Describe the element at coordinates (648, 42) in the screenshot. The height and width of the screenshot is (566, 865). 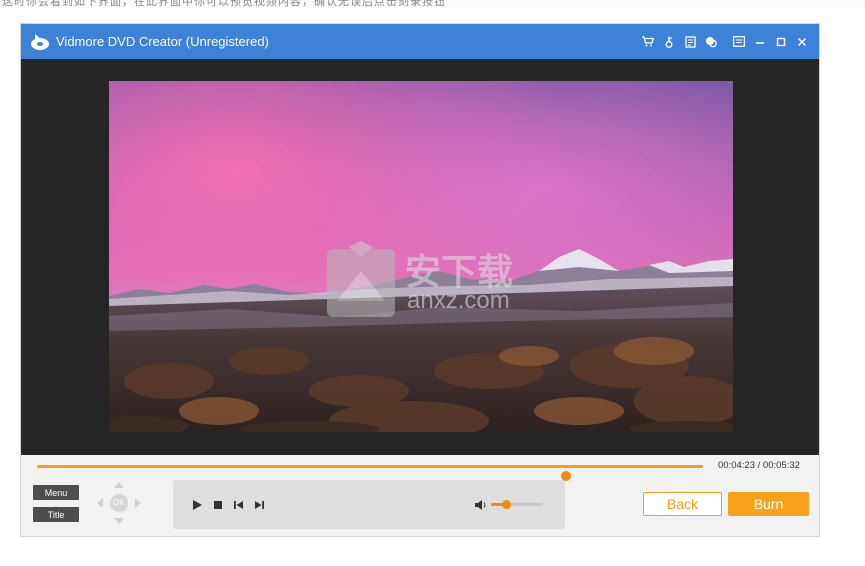
I see `cart-icon` at that location.